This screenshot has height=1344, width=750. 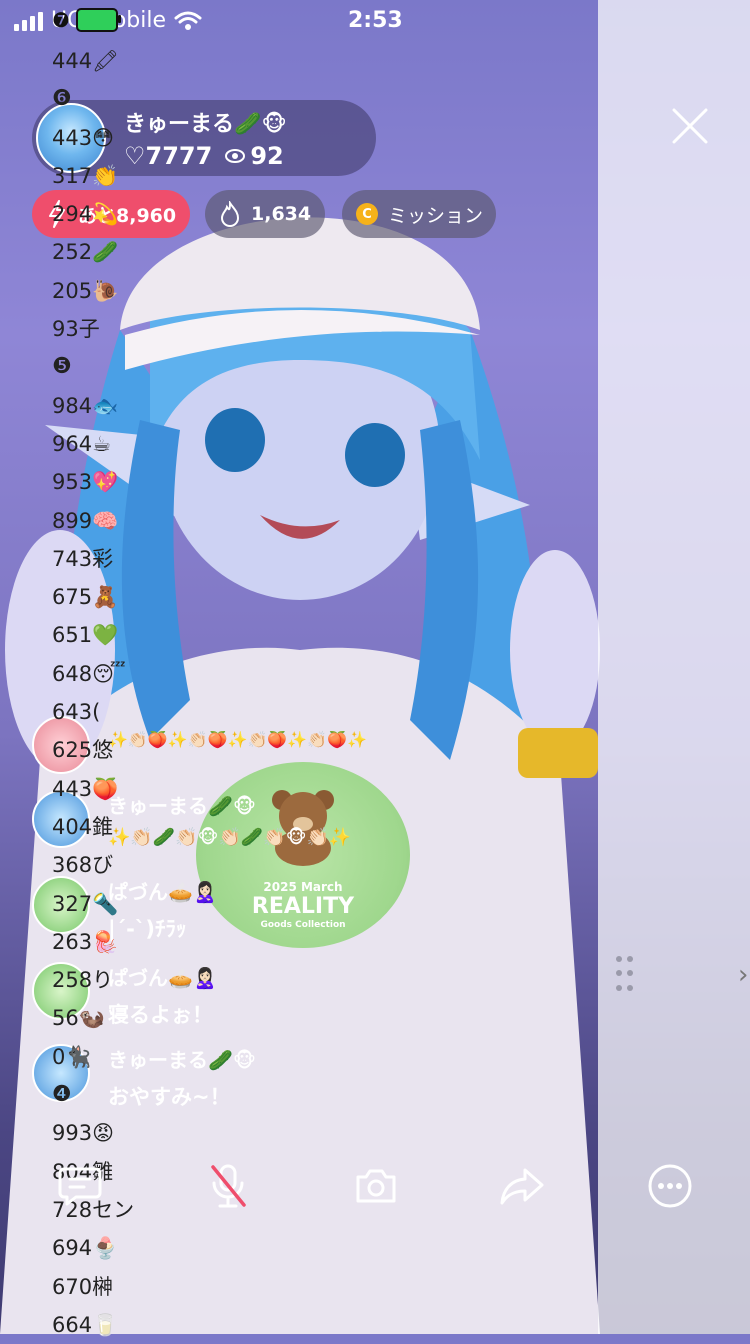 I want to click on clock: 2:53, so click(x=375, y=20).